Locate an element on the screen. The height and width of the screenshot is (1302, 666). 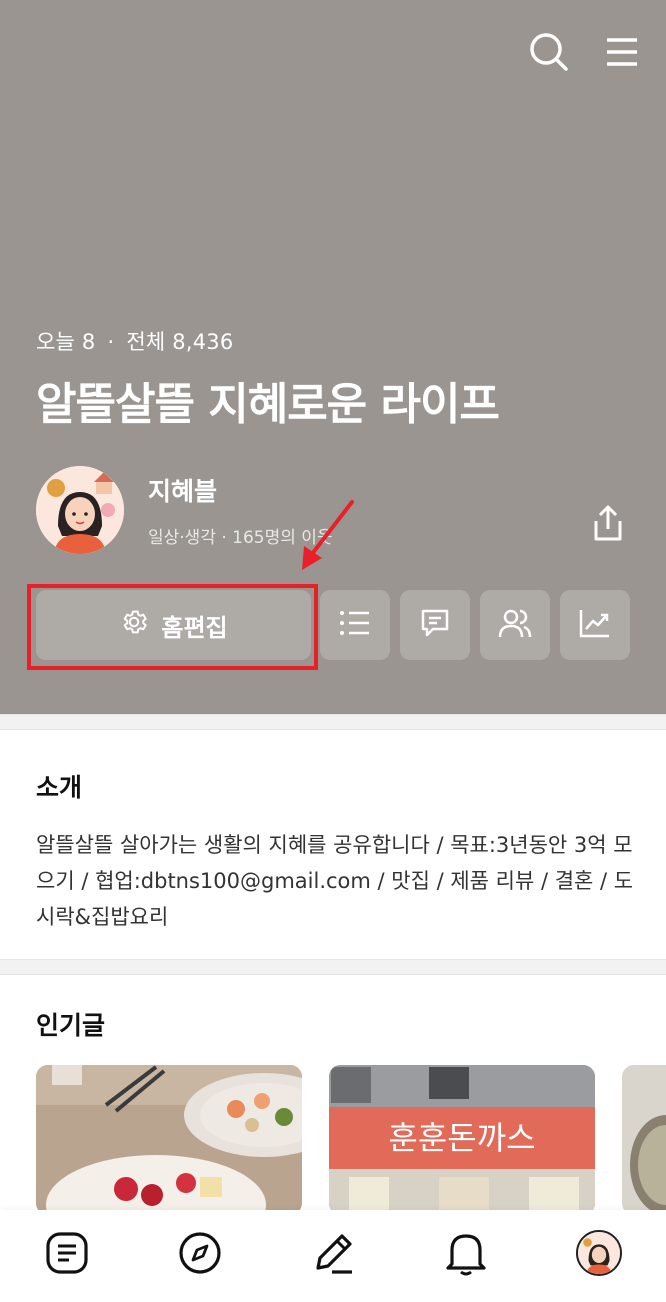
comment-icon is located at coordinates (435, 625).